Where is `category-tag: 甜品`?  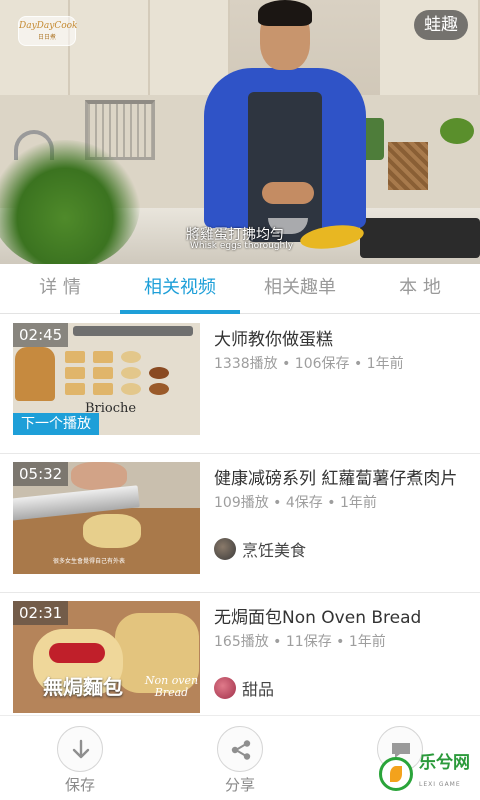
category-tag: 甜品 is located at coordinates (244, 688).